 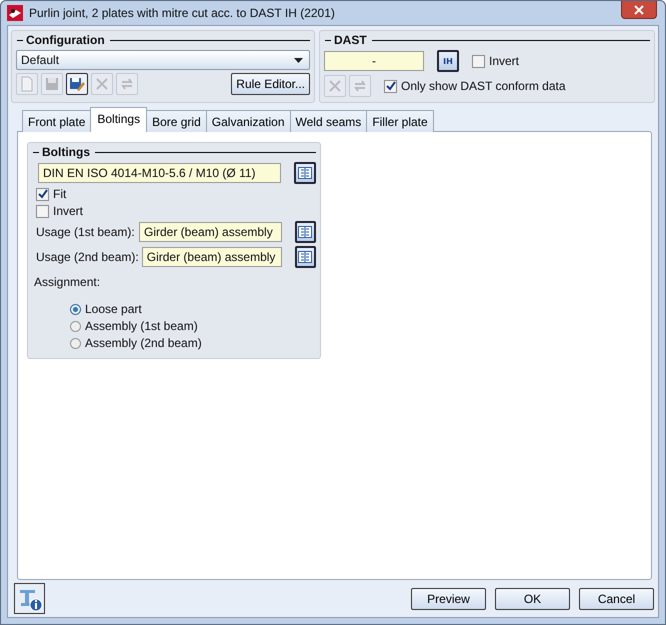 What do you see at coordinates (448, 61) in the screenshot?
I see `dast-picker-button: IH` at bounding box center [448, 61].